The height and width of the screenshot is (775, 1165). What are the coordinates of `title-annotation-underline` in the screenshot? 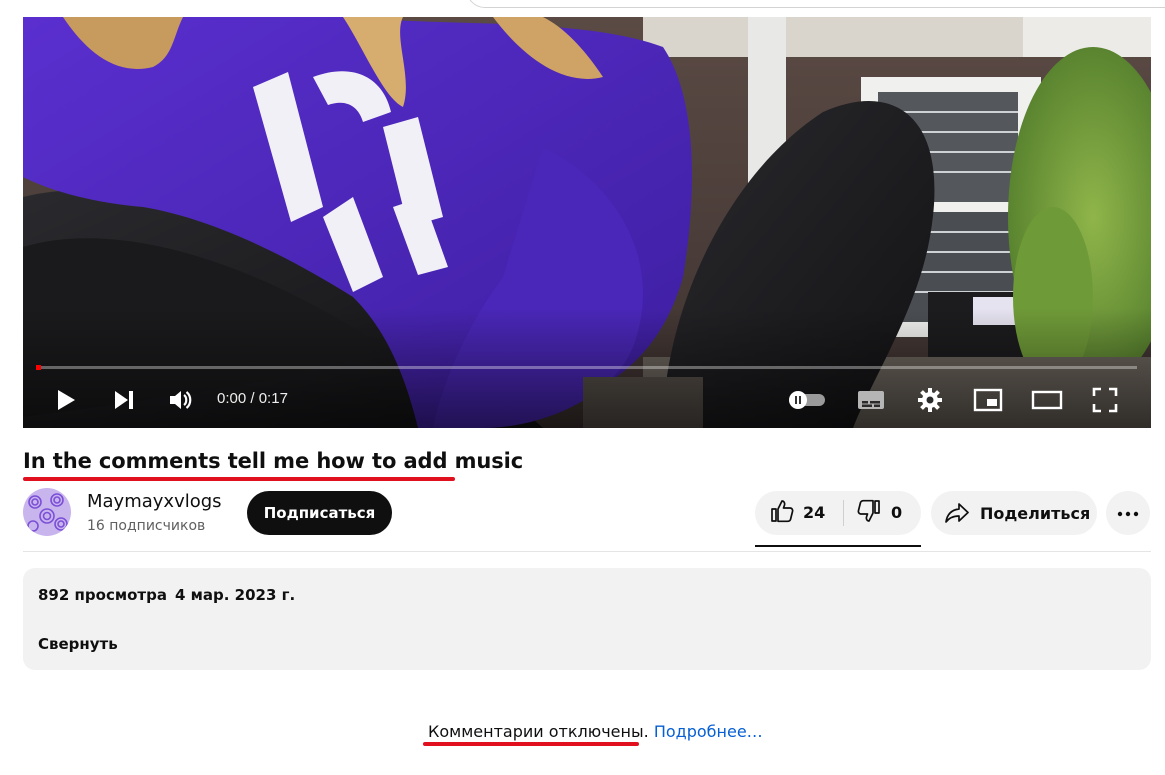 It's located at (239, 479).